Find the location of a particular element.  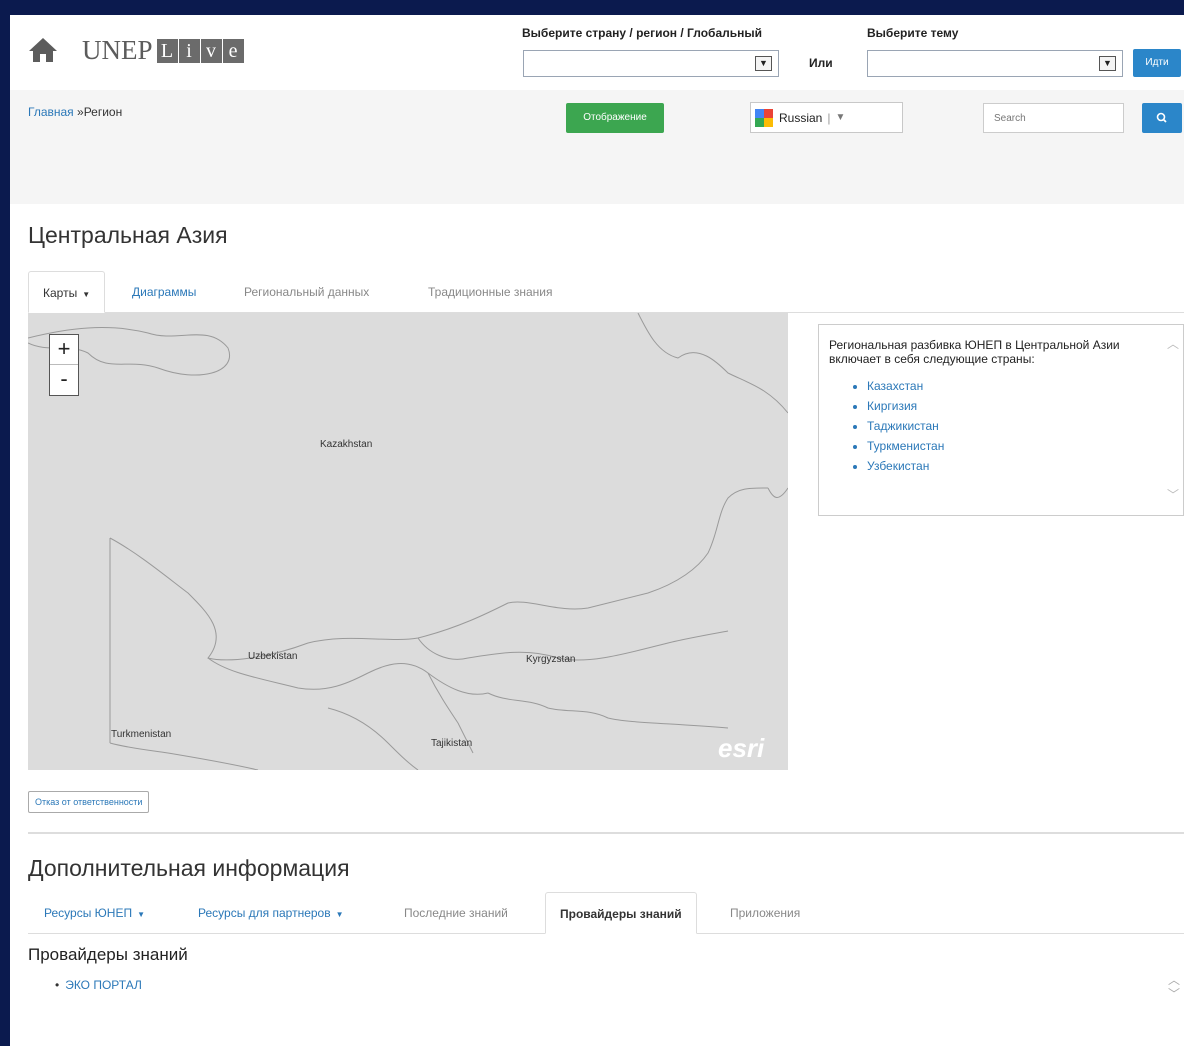

map-label-kazakhstan: Kazakhstan is located at coordinates (346, 444).